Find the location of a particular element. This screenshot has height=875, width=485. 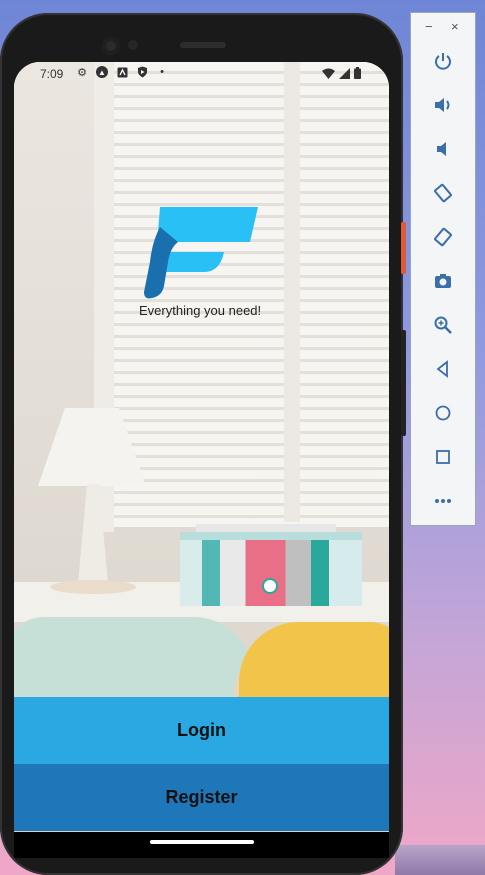

overview-button is located at coordinates (443, 457).